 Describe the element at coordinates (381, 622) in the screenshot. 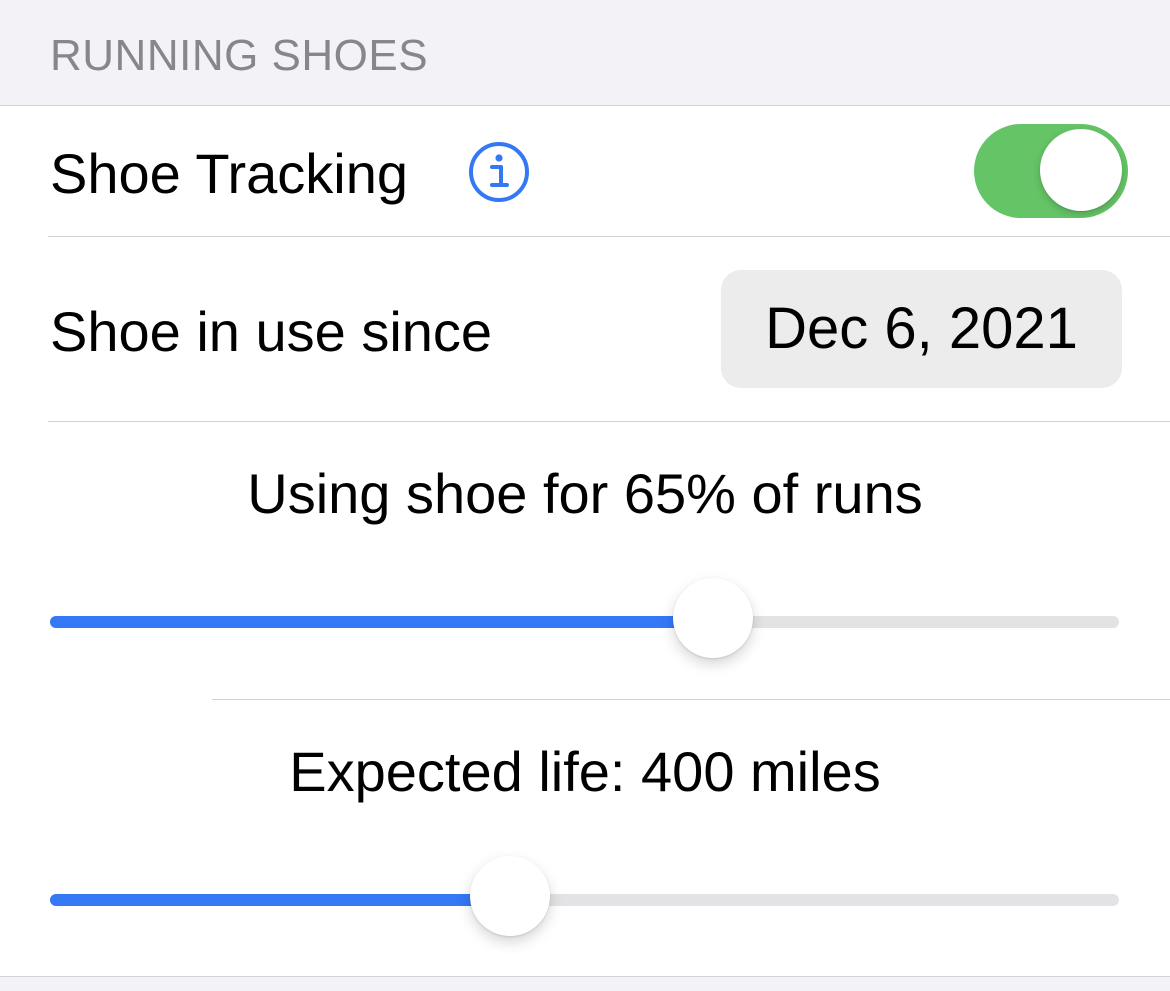

I see `usage-slider-fill` at that location.